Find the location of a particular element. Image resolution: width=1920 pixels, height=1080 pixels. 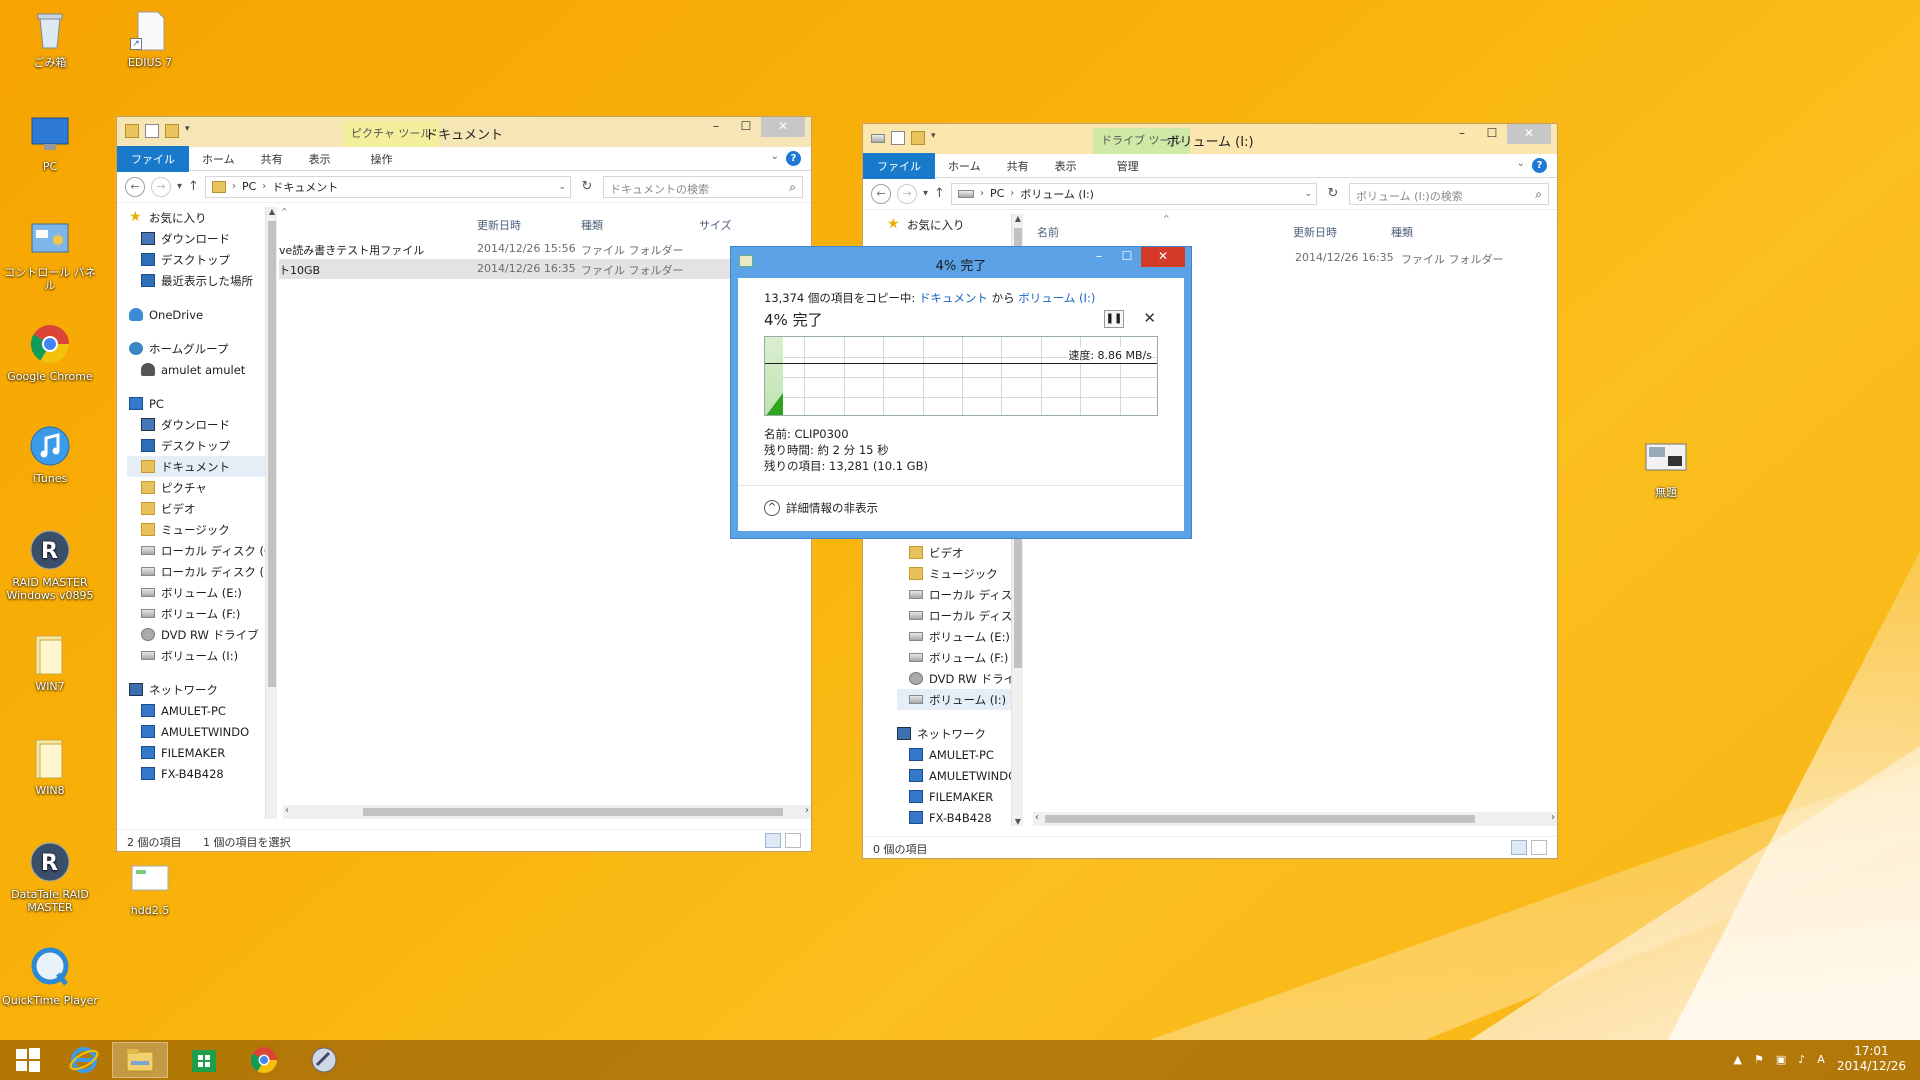

back-button: ← is located at coordinates (881, 193).